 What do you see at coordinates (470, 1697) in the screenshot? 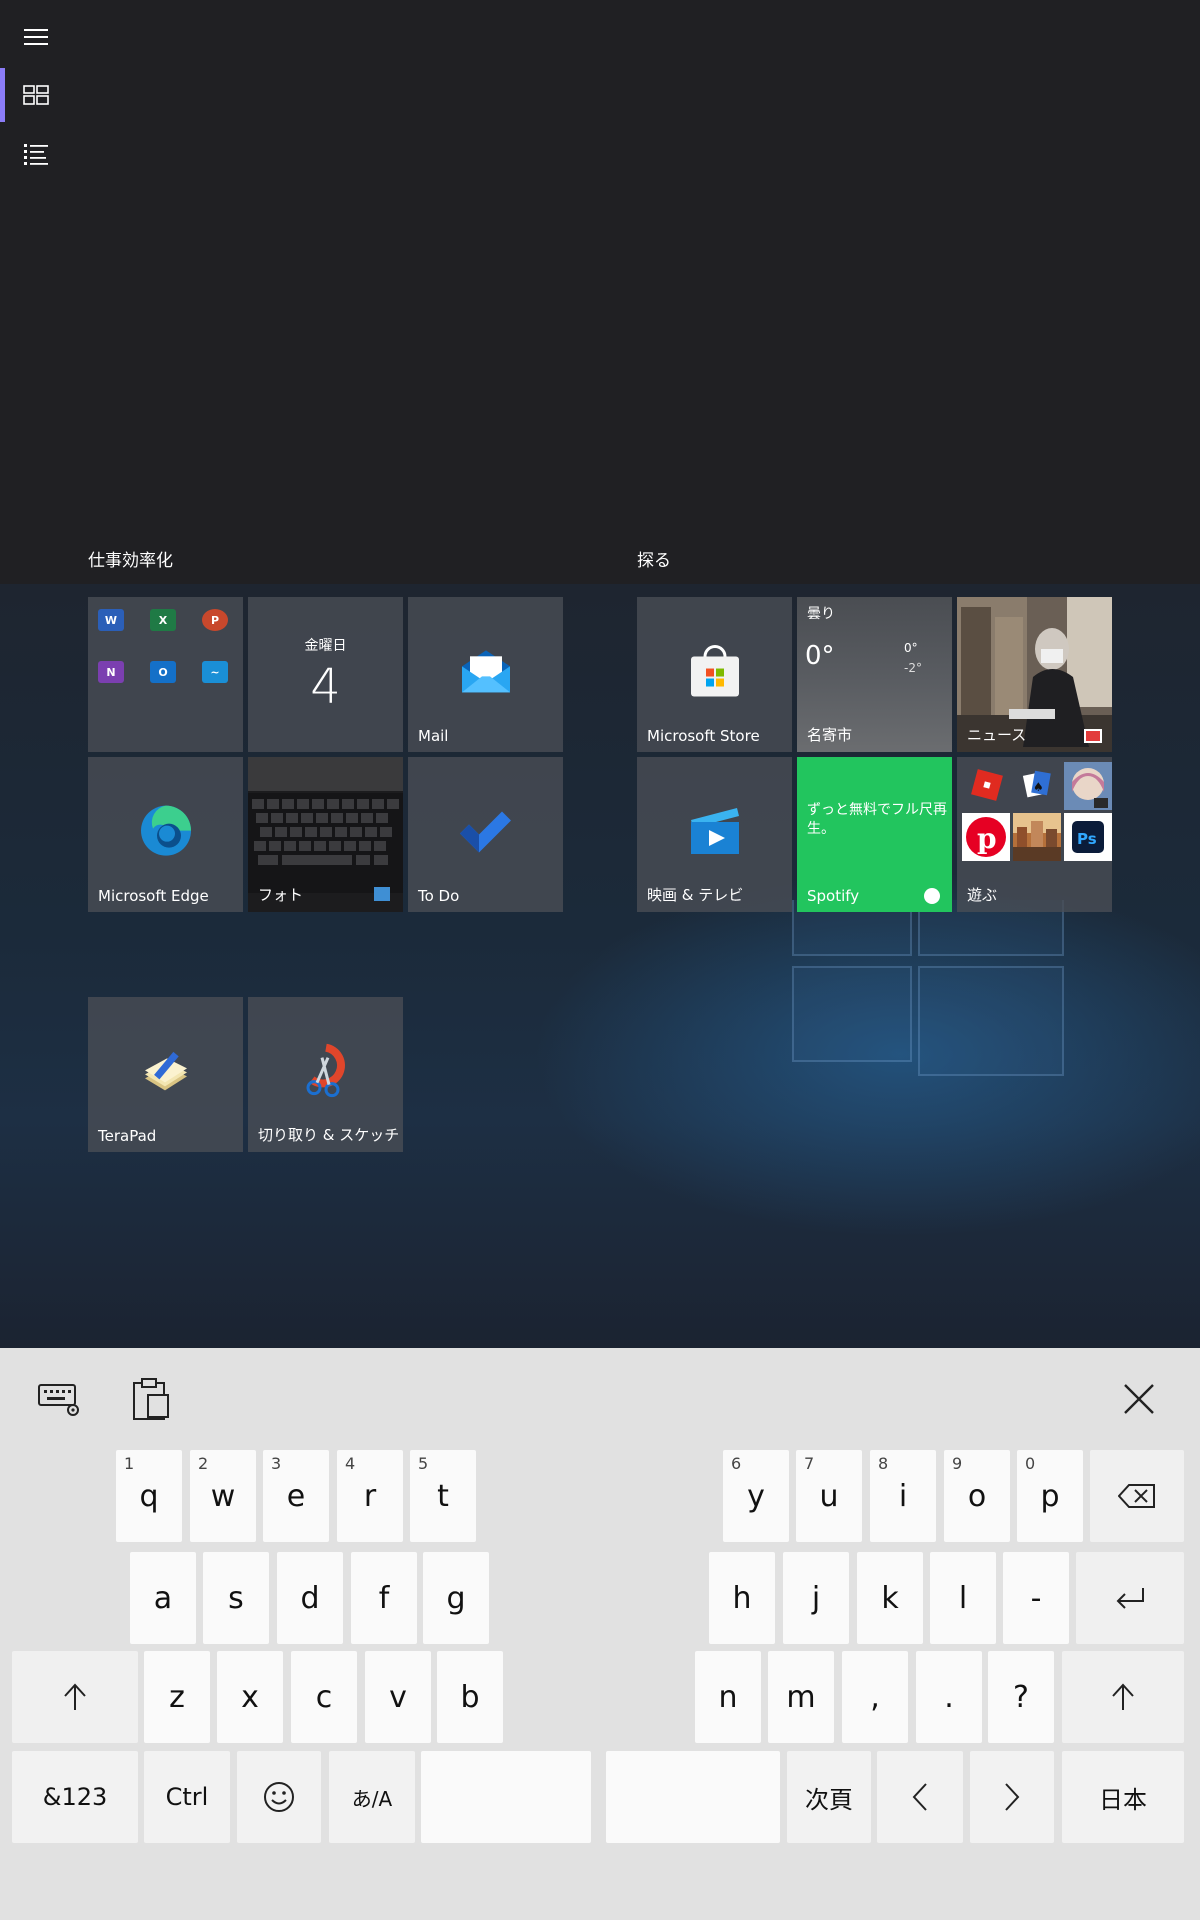
I see `key-b: b` at bounding box center [470, 1697].